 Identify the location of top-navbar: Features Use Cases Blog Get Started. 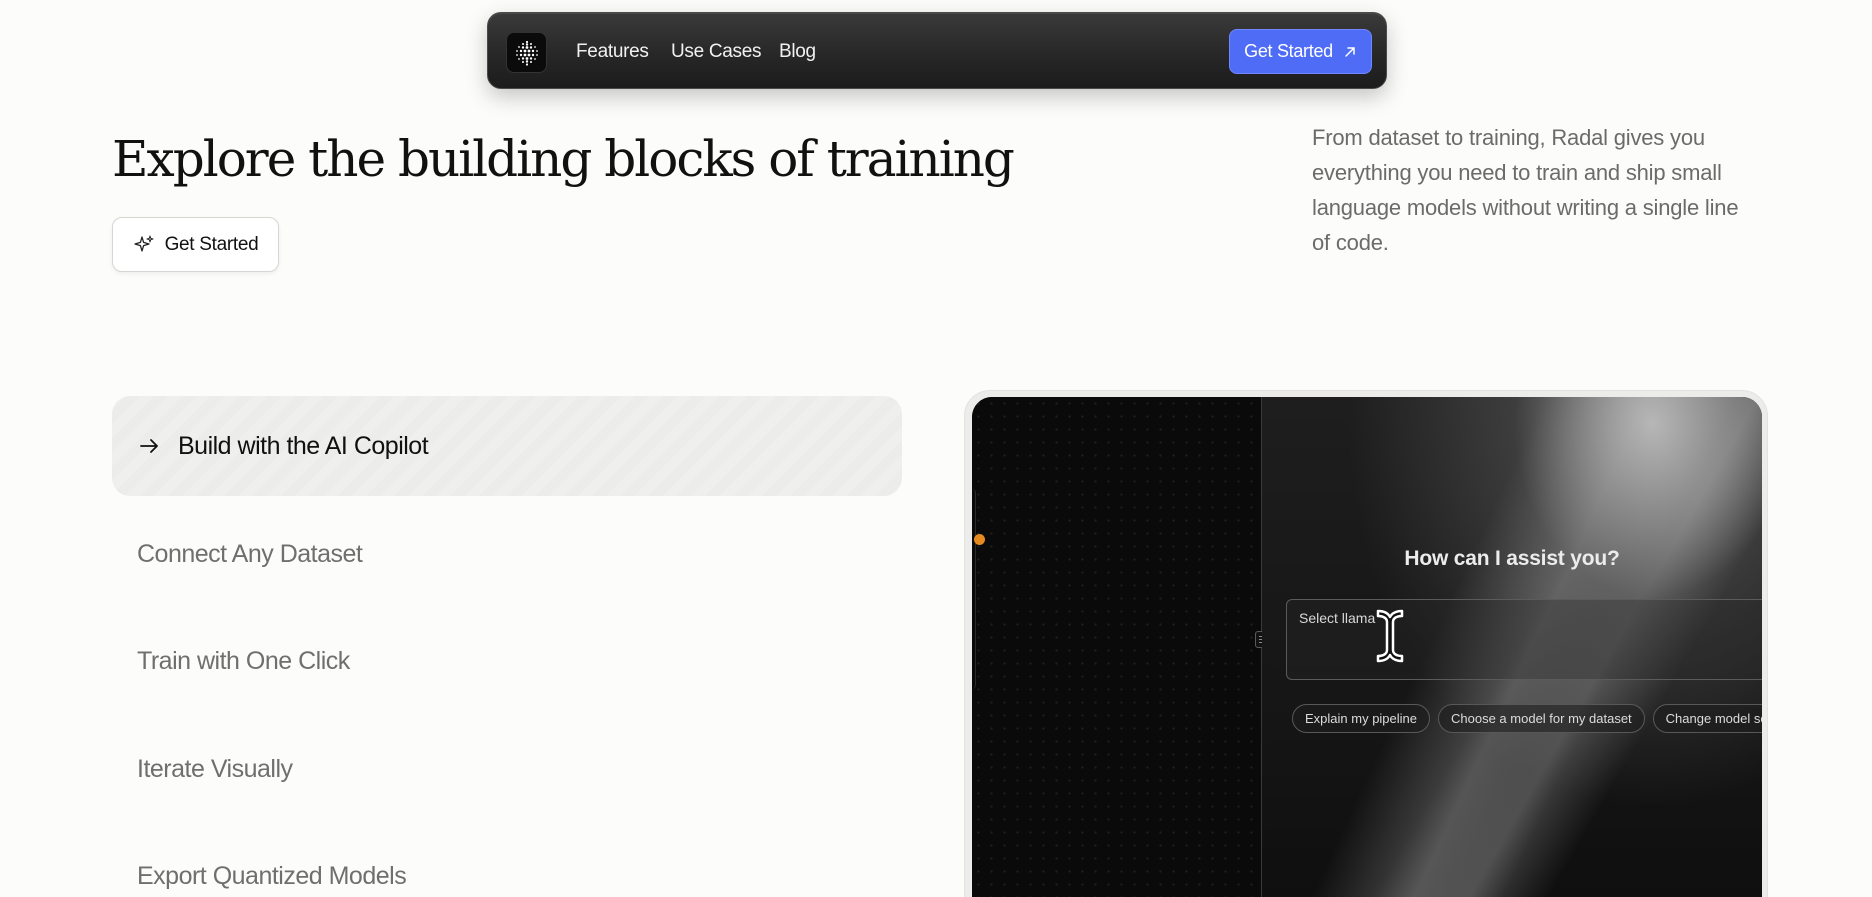
(937, 50).